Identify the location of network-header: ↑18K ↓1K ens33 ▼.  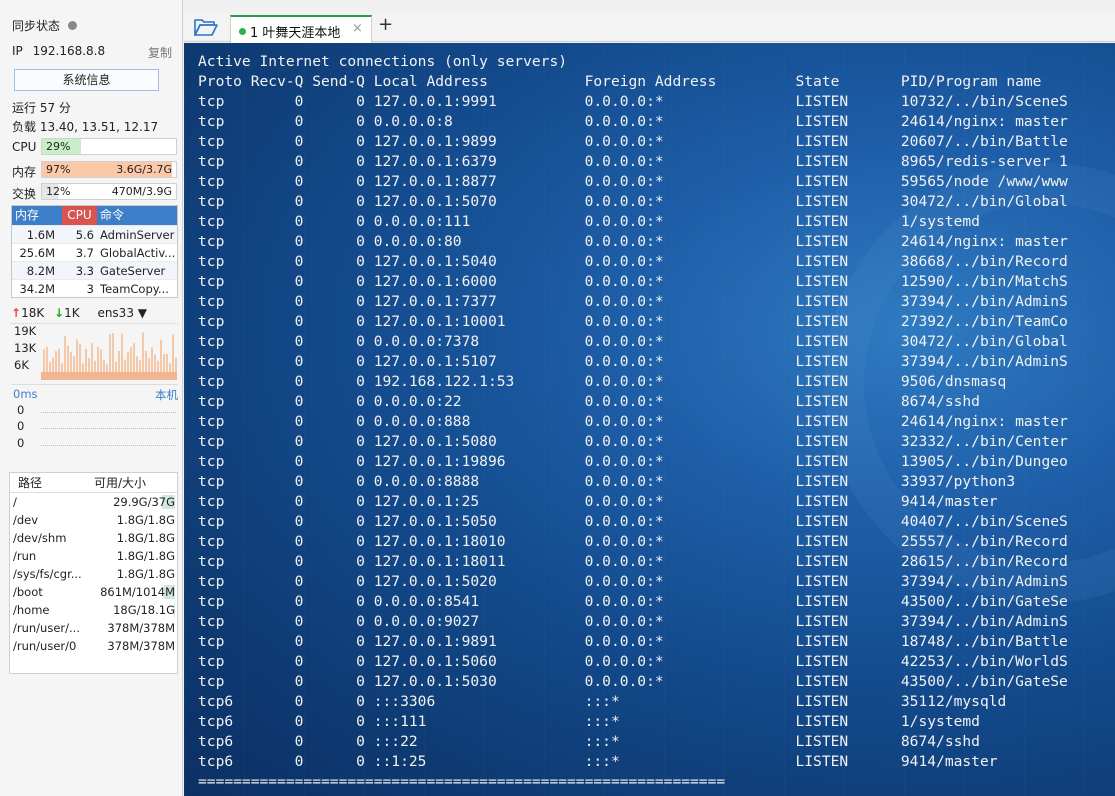
(94, 313).